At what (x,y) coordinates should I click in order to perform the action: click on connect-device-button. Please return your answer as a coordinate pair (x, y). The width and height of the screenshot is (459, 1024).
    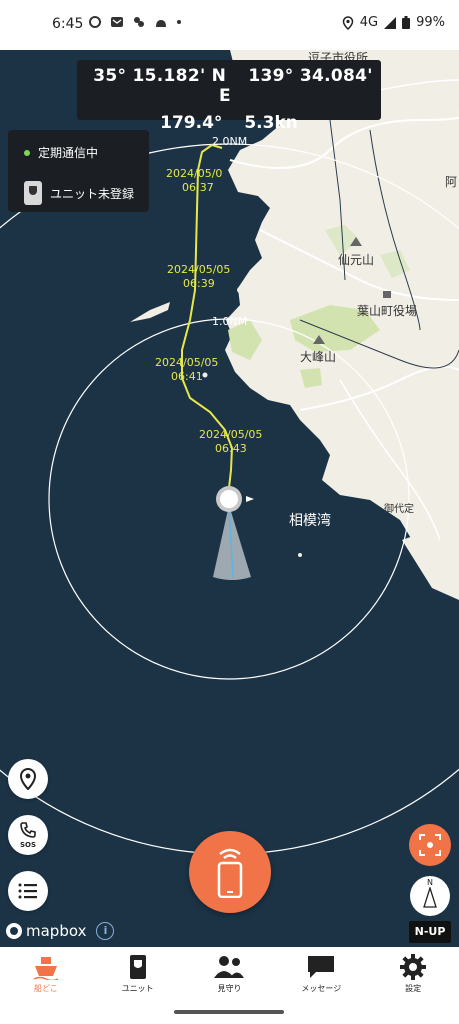
    Looking at the image, I should click on (230, 872).